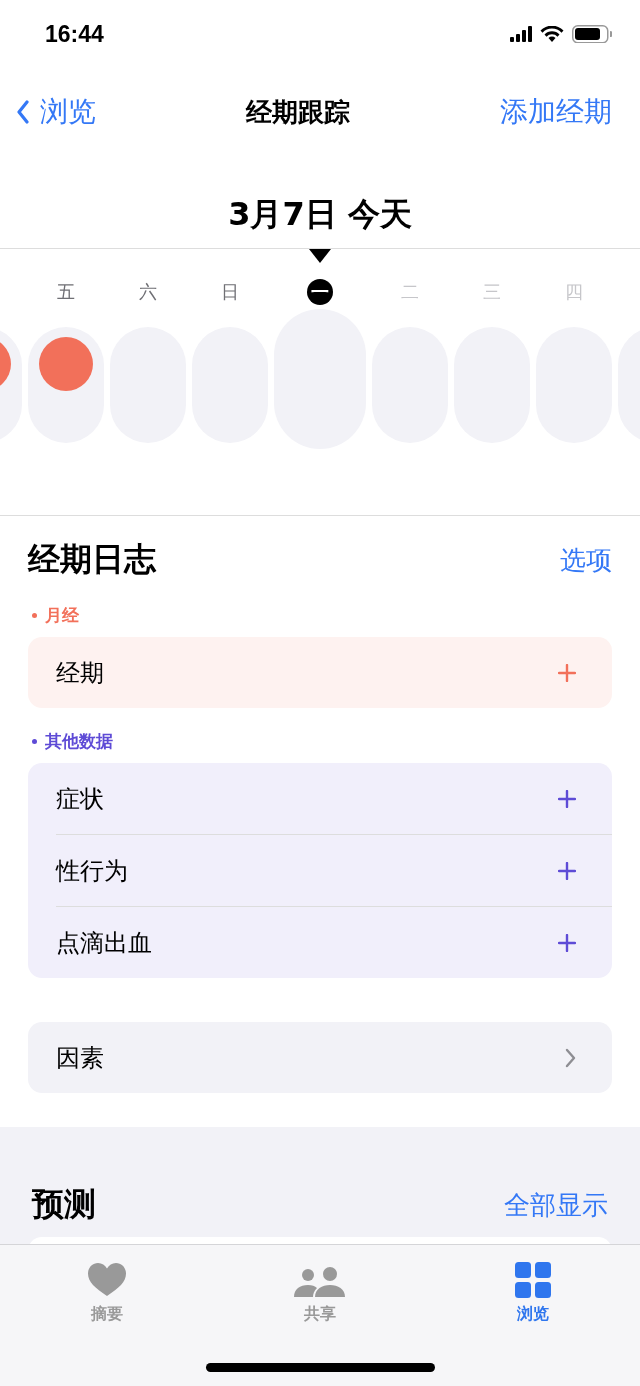  I want to click on signal-icon, so click(521, 34).